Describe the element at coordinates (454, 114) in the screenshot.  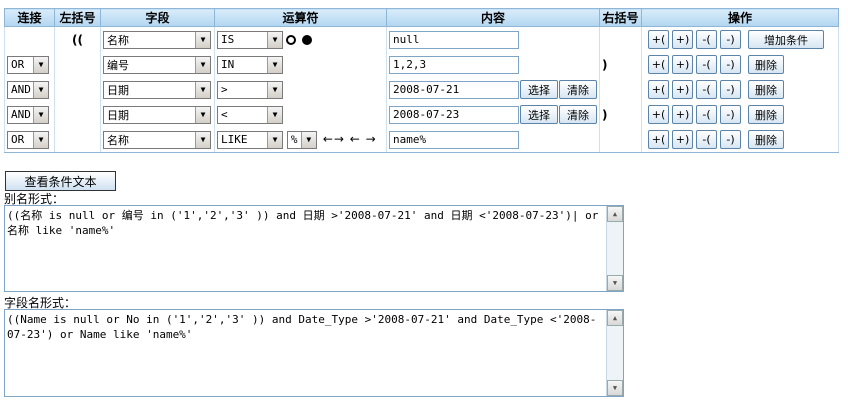
I see `content-input: 2008-07-23` at that location.